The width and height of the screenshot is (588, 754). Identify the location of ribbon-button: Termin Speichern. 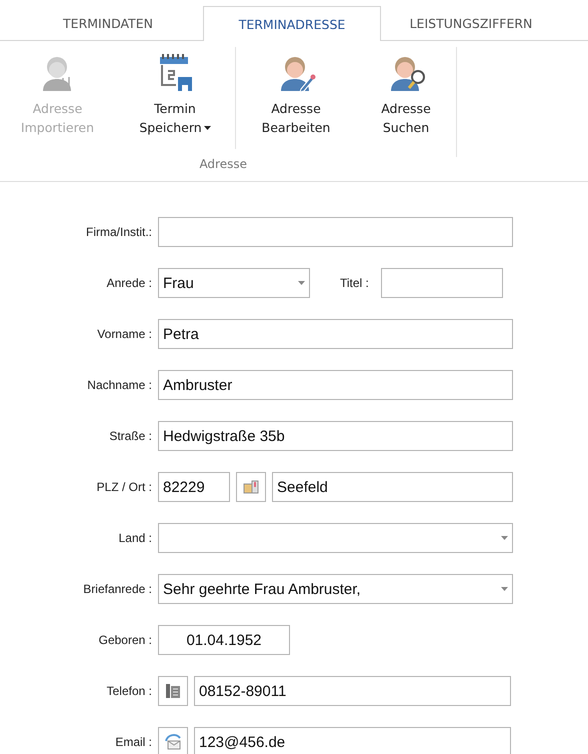
(175, 98).